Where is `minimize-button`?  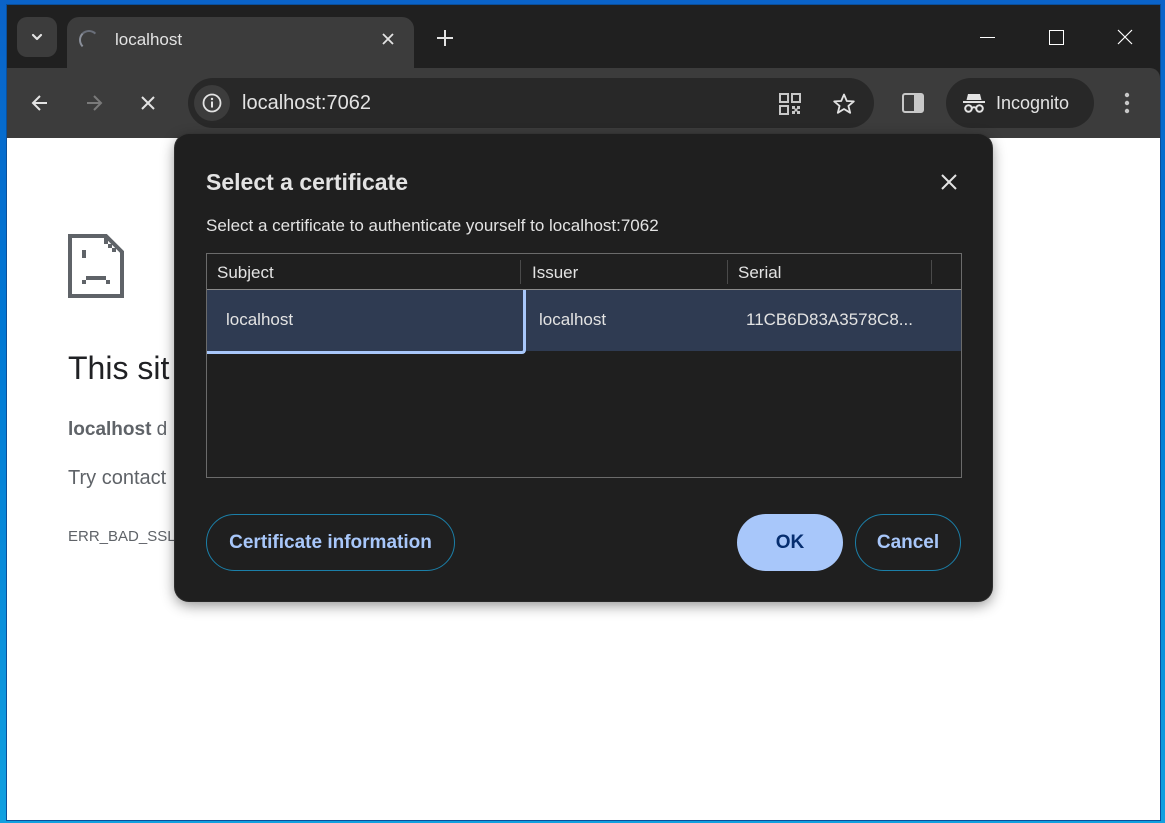 minimize-button is located at coordinates (987, 37).